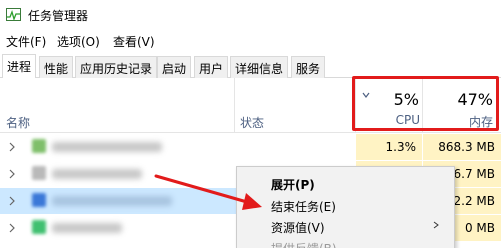 This screenshot has width=501, height=248. What do you see at coordinates (18, 122) in the screenshot?
I see `column-name: 名称` at bounding box center [18, 122].